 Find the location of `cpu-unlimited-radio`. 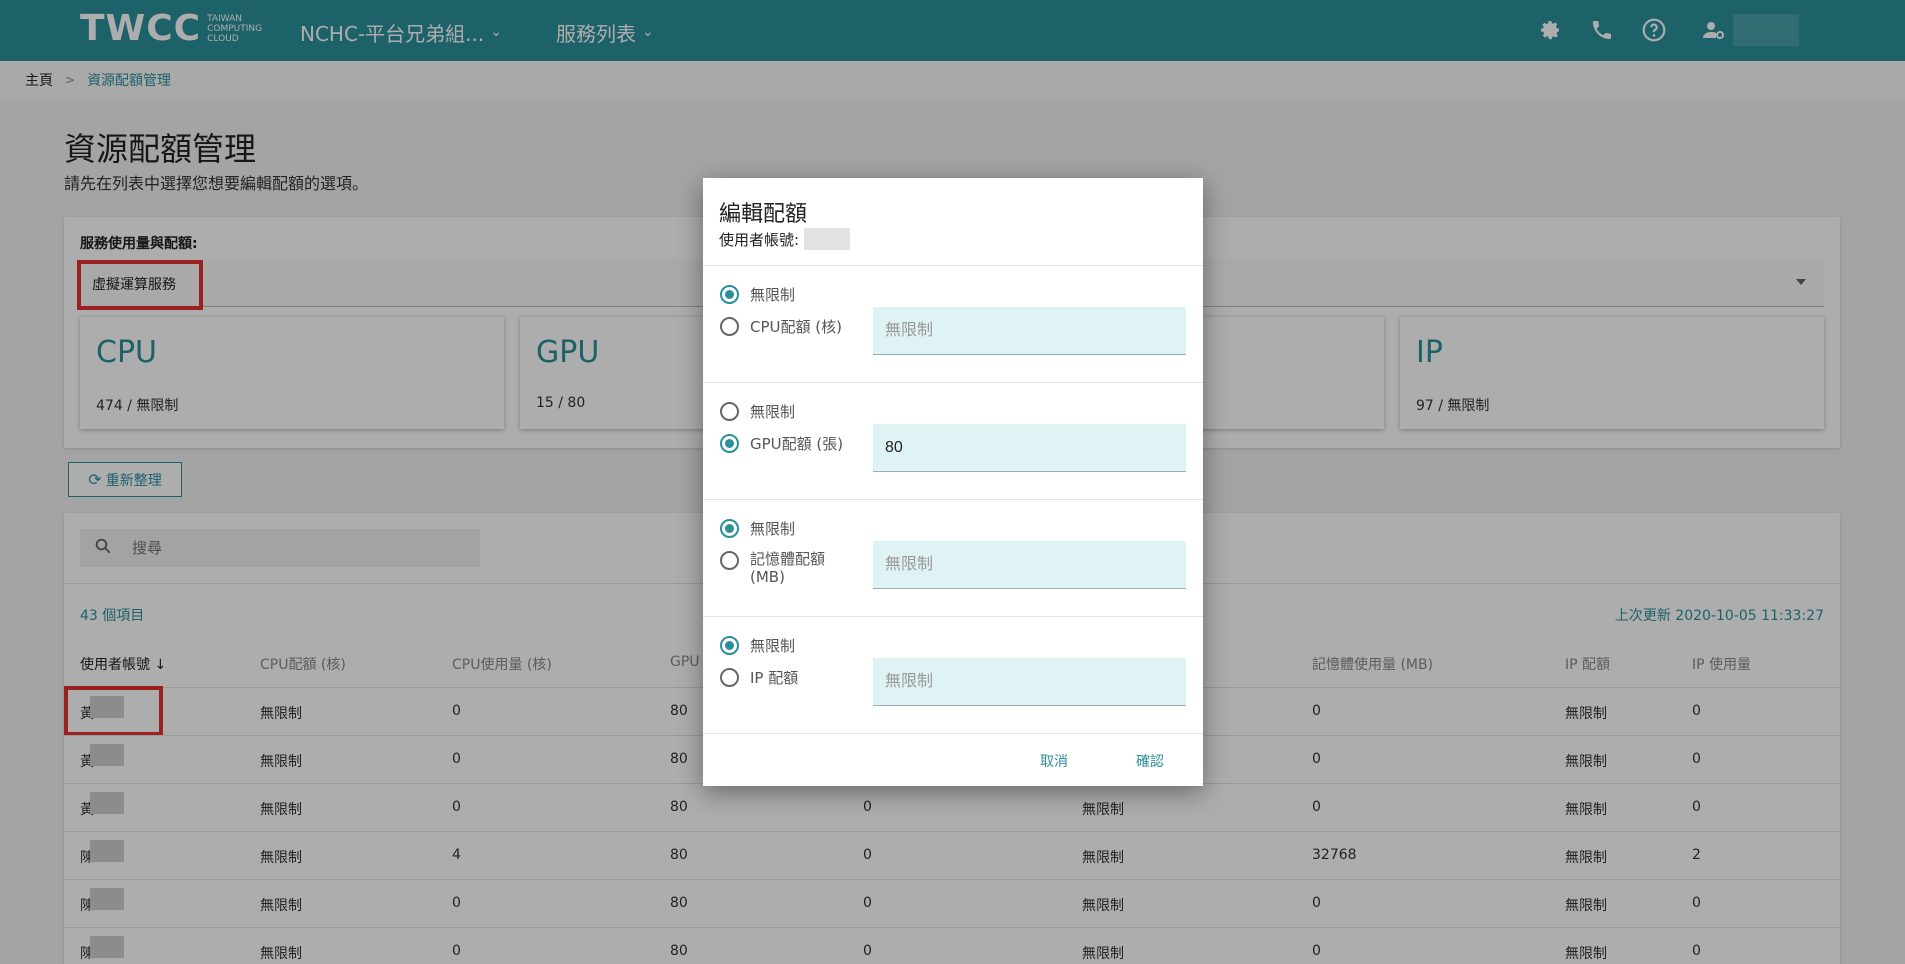

cpu-unlimited-radio is located at coordinates (729, 294).